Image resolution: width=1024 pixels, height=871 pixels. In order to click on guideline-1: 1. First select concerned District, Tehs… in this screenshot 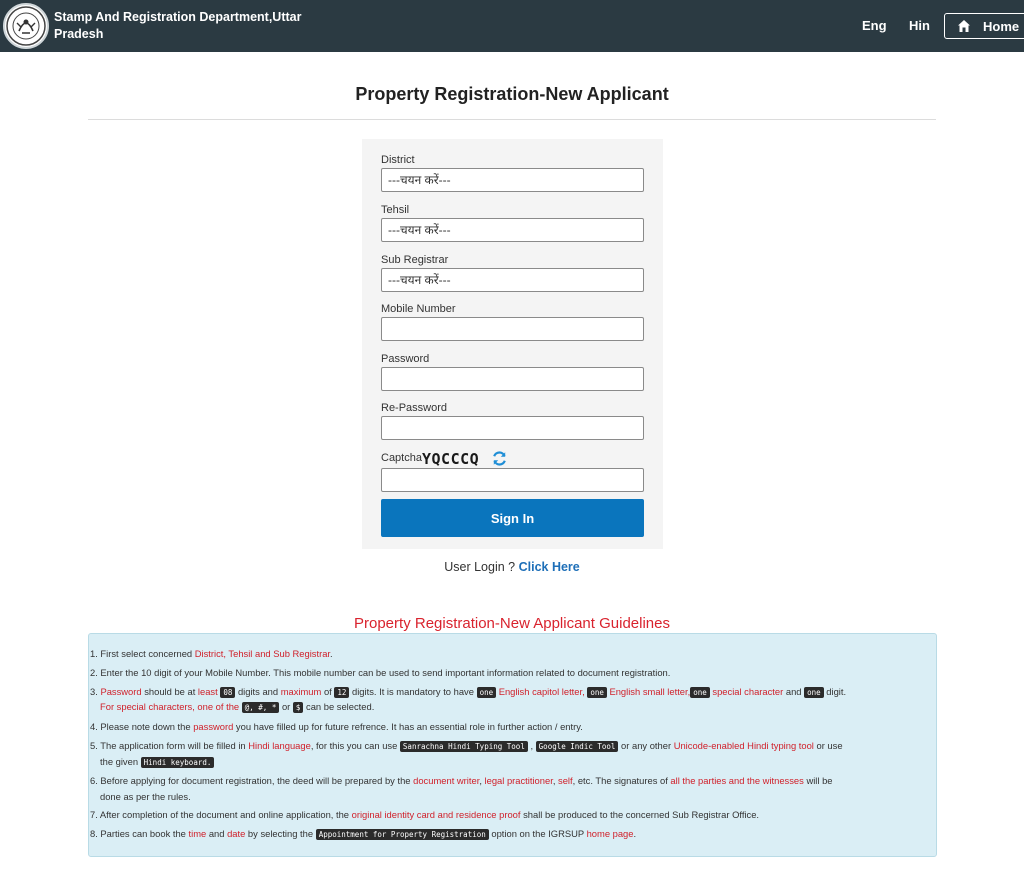, I will do `click(211, 653)`.